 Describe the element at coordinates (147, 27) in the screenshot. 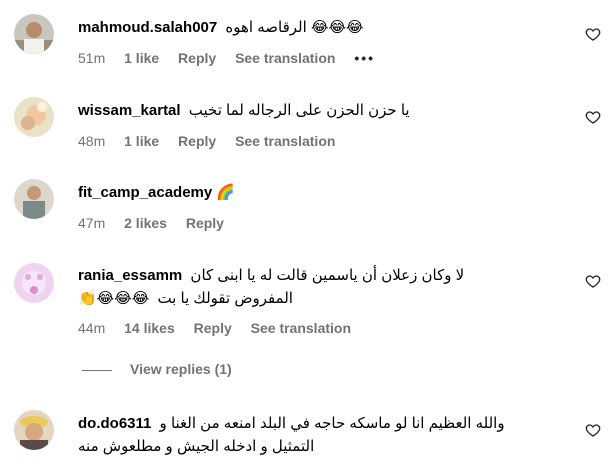

I see `comment-username: mahmoud.salah007` at that location.